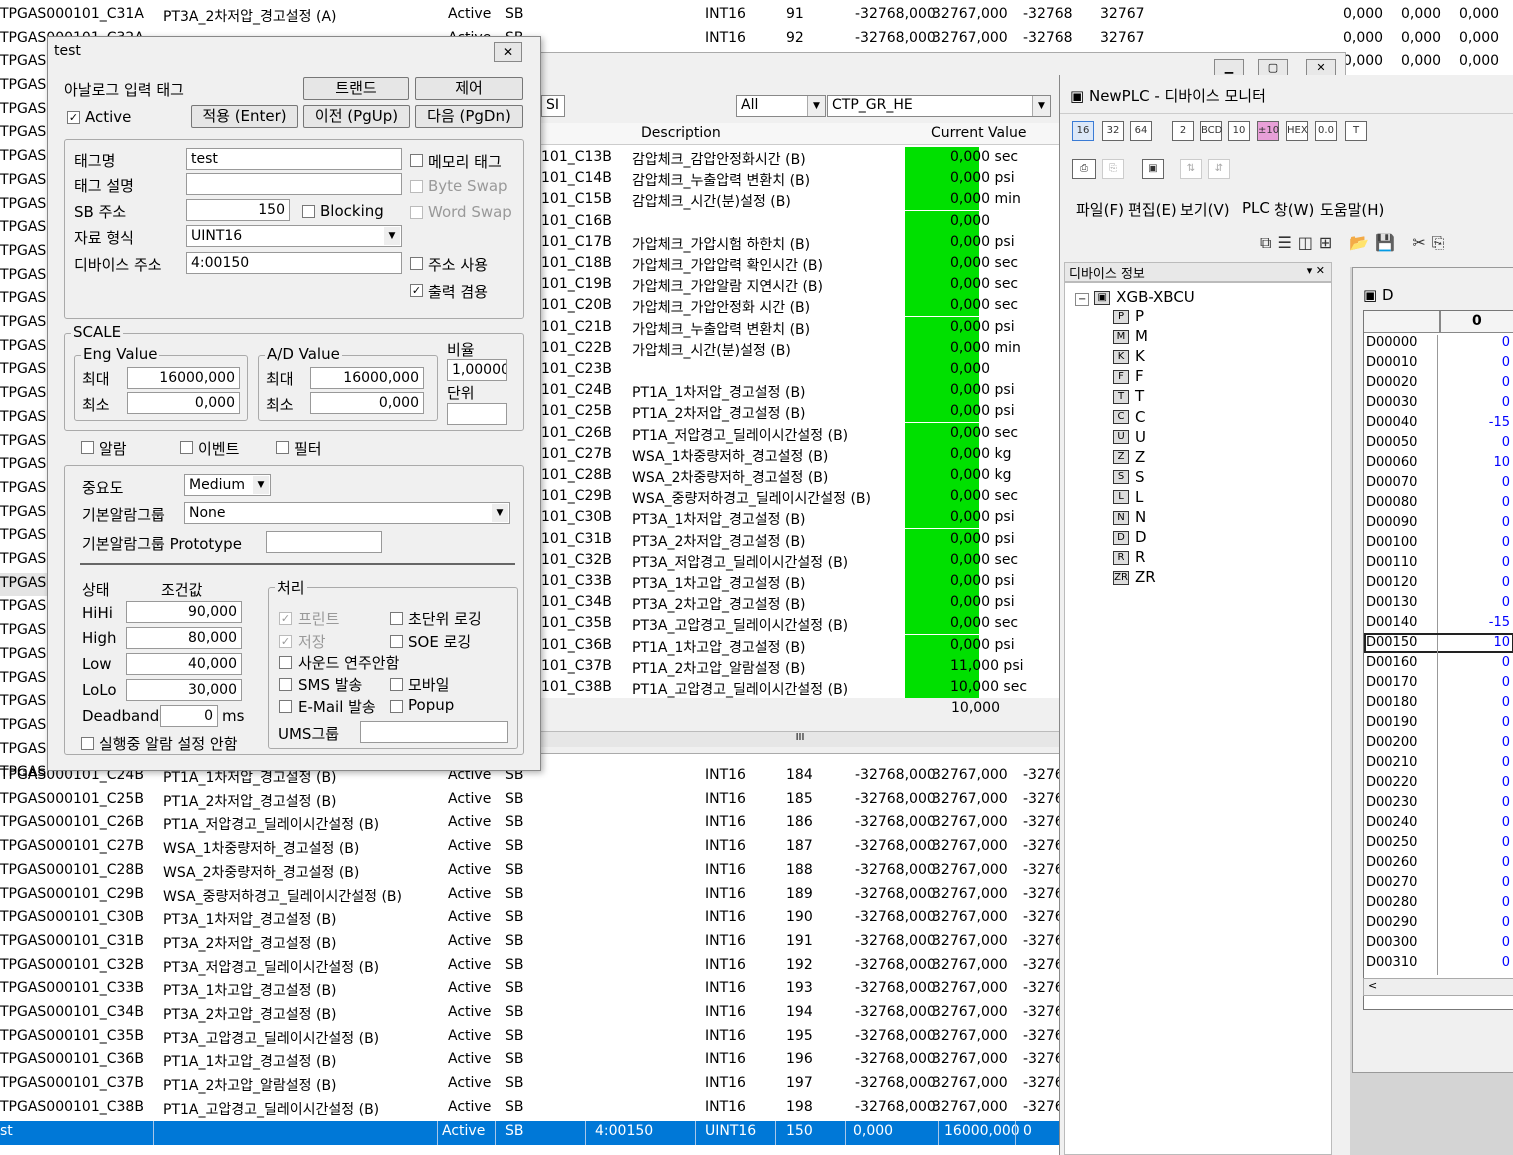 Image resolution: width=1513 pixels, height=1155 pixels. I want to click on prev-button: 이전 (PgUp), so click(356, 116).